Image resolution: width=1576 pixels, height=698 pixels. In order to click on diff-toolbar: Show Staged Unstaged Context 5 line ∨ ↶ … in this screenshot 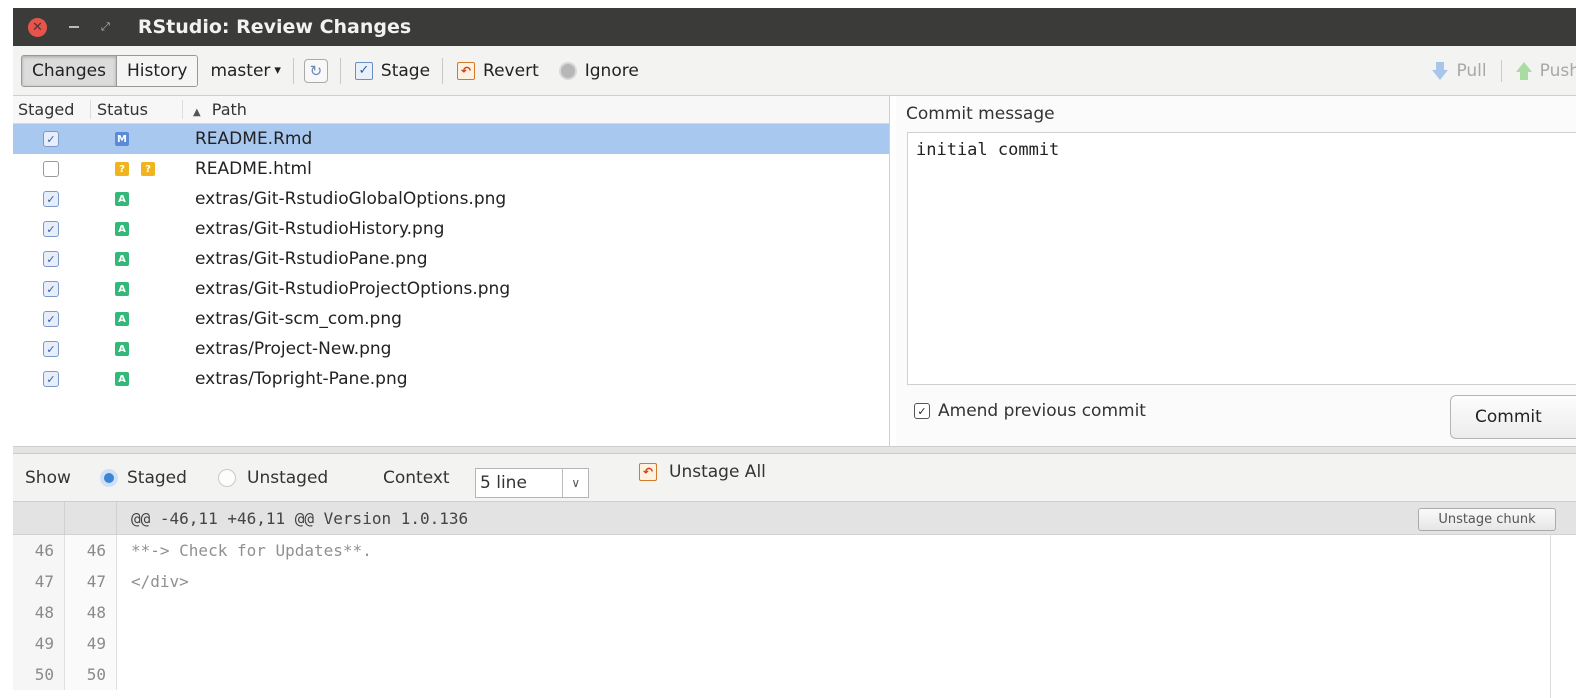, I will do `click(794, 478)`.